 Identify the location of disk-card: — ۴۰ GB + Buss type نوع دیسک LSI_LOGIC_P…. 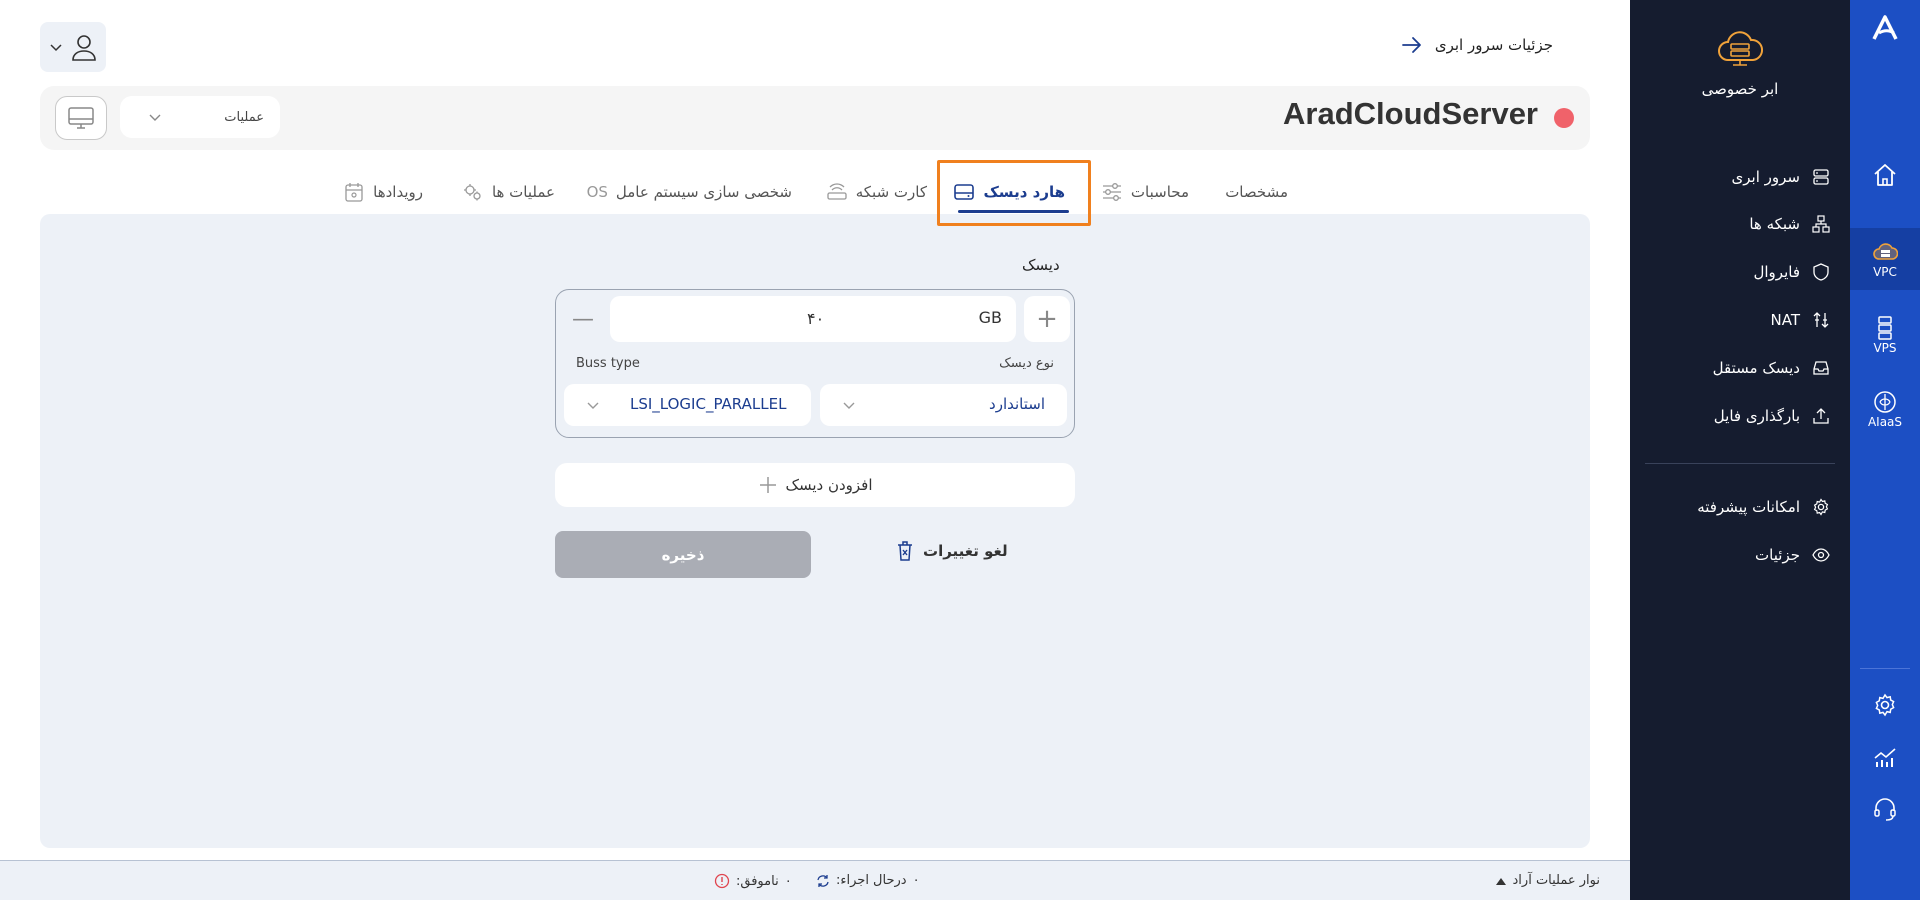
(815, 363).